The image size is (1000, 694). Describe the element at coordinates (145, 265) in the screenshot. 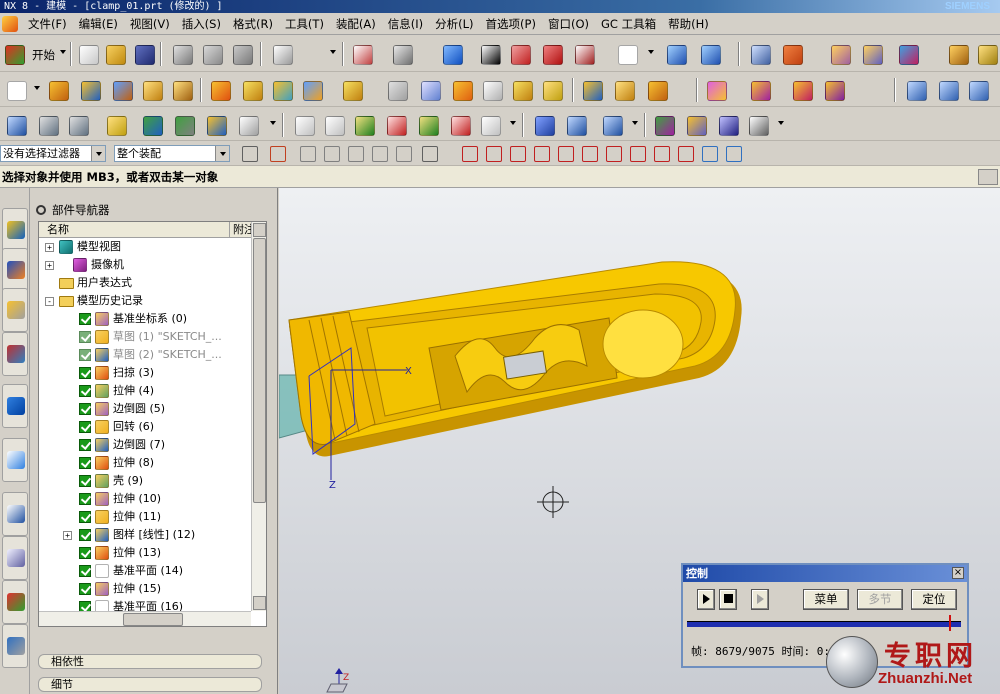

I see `tree-node: + 摄像机` at that location.